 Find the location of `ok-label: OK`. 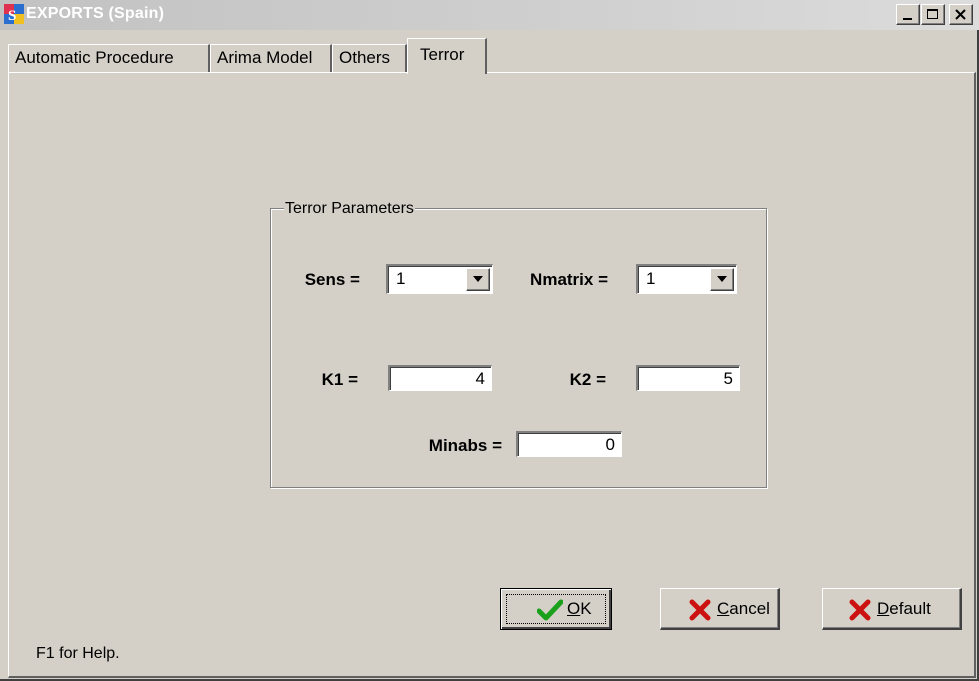

ok-label: OK is located at coordinates (579, 609).